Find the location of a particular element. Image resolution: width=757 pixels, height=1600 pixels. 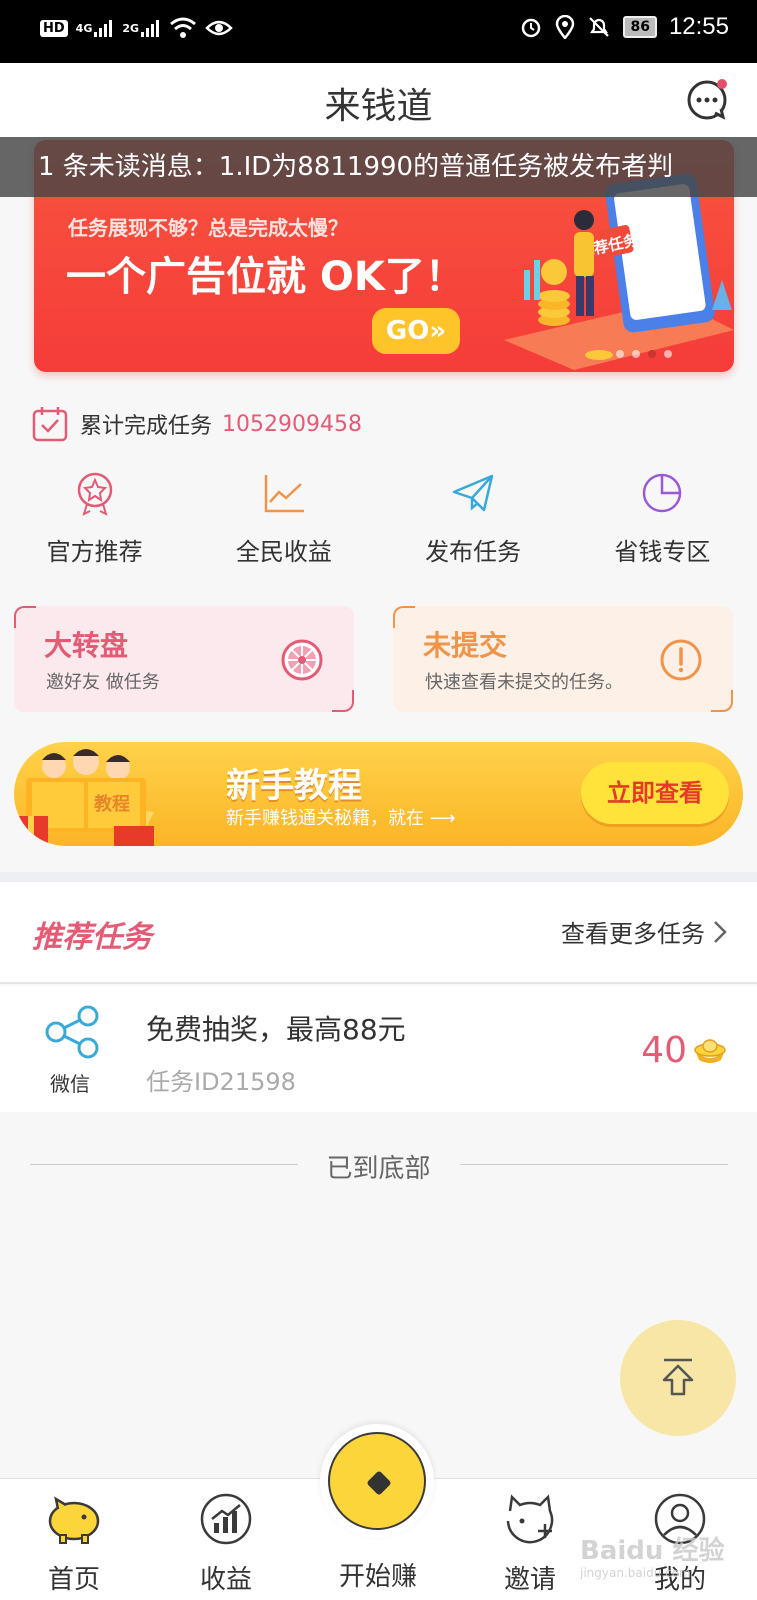

start-earning-button is located at coordinates (377, 1481).